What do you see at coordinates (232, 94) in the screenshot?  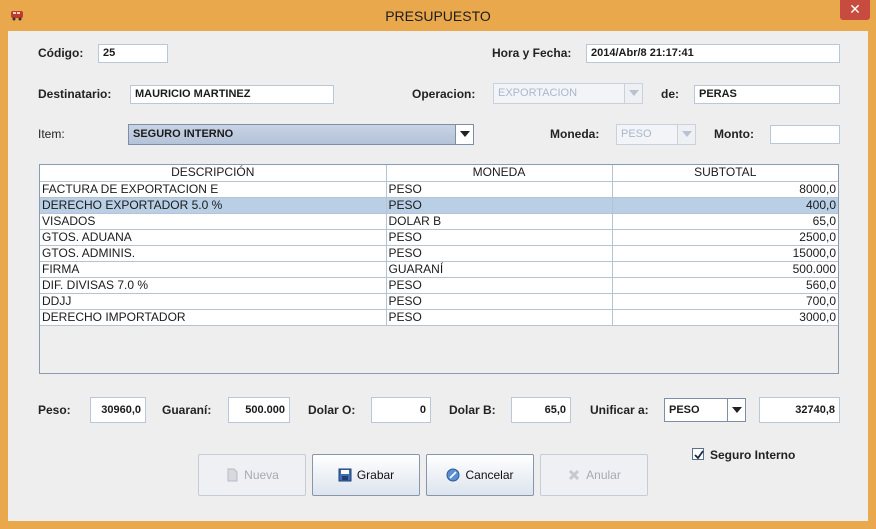 I see `destinatario-field: MAURICIO MARTINEZ` at bounding box center [232, 94].